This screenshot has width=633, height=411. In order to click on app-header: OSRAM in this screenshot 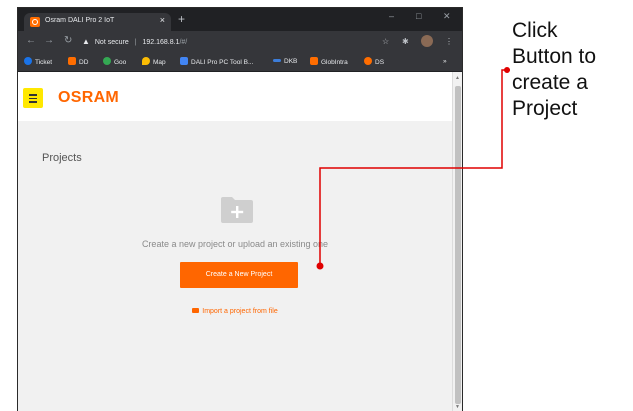, I will do `click(235, 96)`.